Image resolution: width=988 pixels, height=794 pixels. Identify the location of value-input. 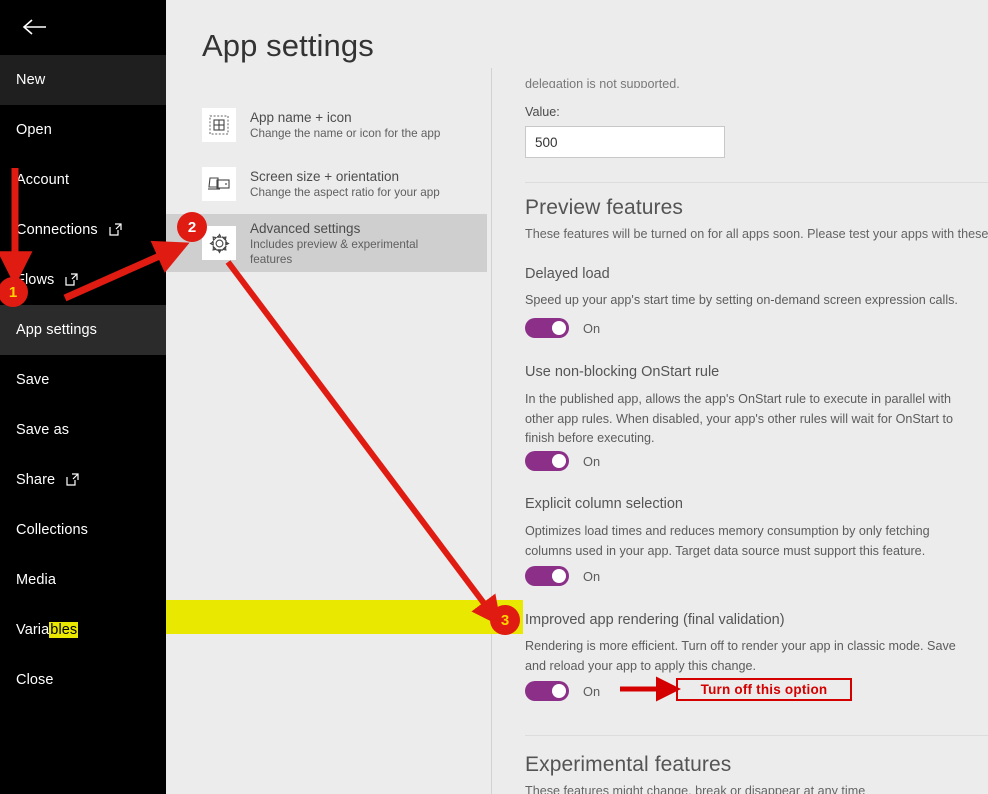
(625, 142).